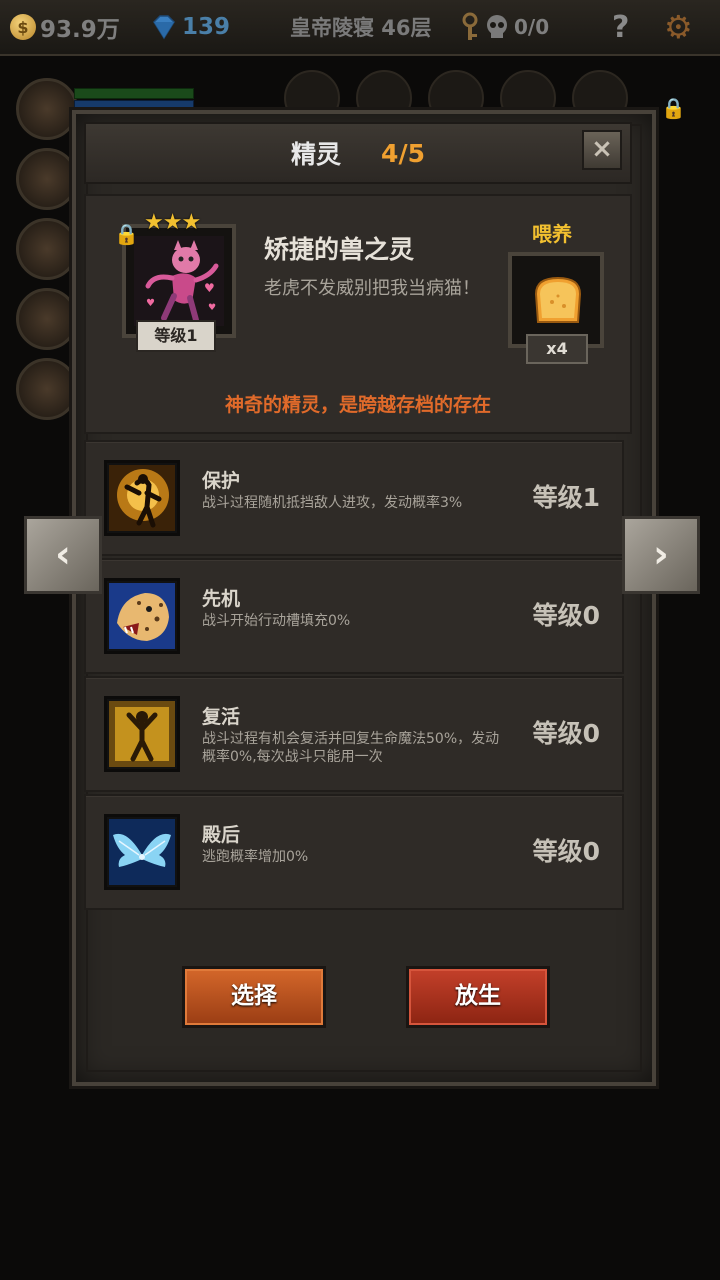  Describe the element at coordinates (134, 93) in the screenshot. I see `hp-bar` at that location.